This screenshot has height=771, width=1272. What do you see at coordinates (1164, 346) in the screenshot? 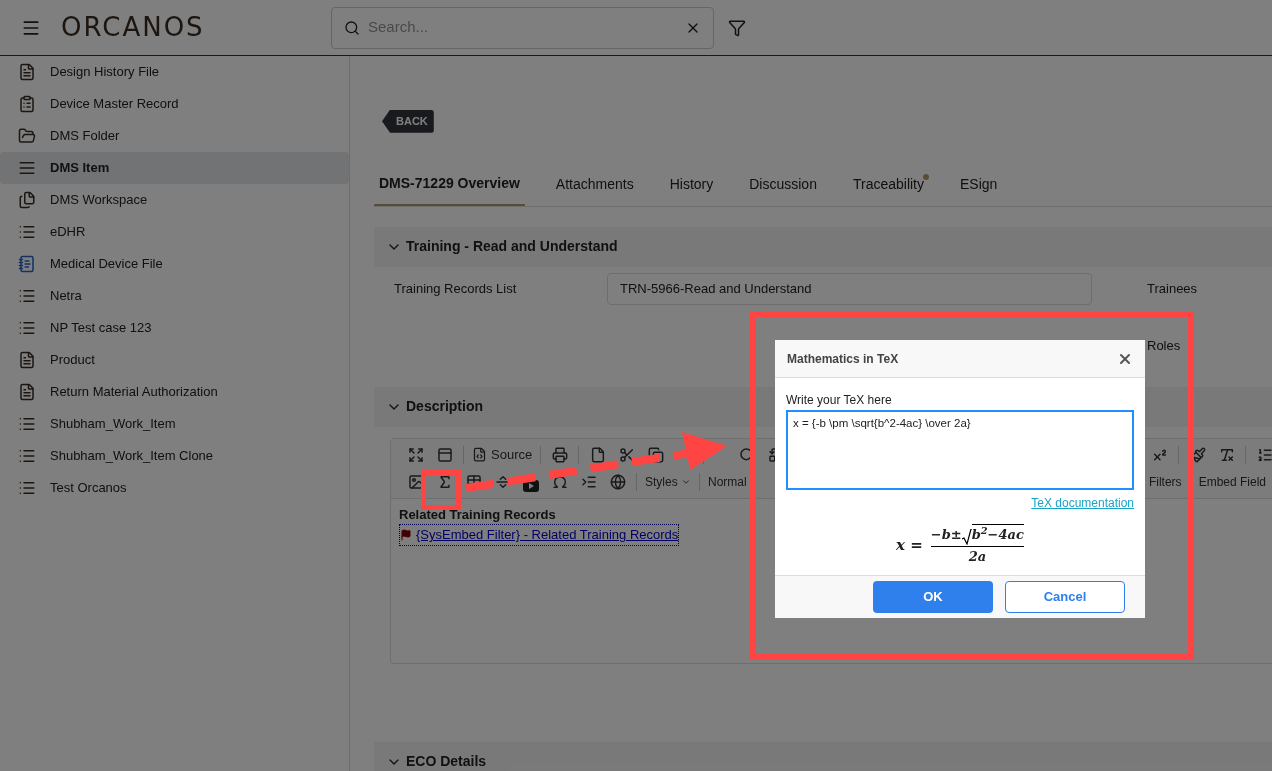
I see `field-label: Roles` at bounding box center [1164, 346].